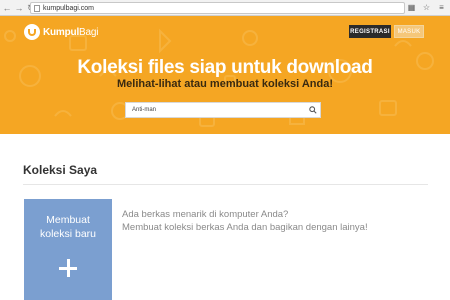  Describe the element at coordinates (225, 67) in the screenshot. I see `hero-title: Koleksi files siap untuk download` at that location.